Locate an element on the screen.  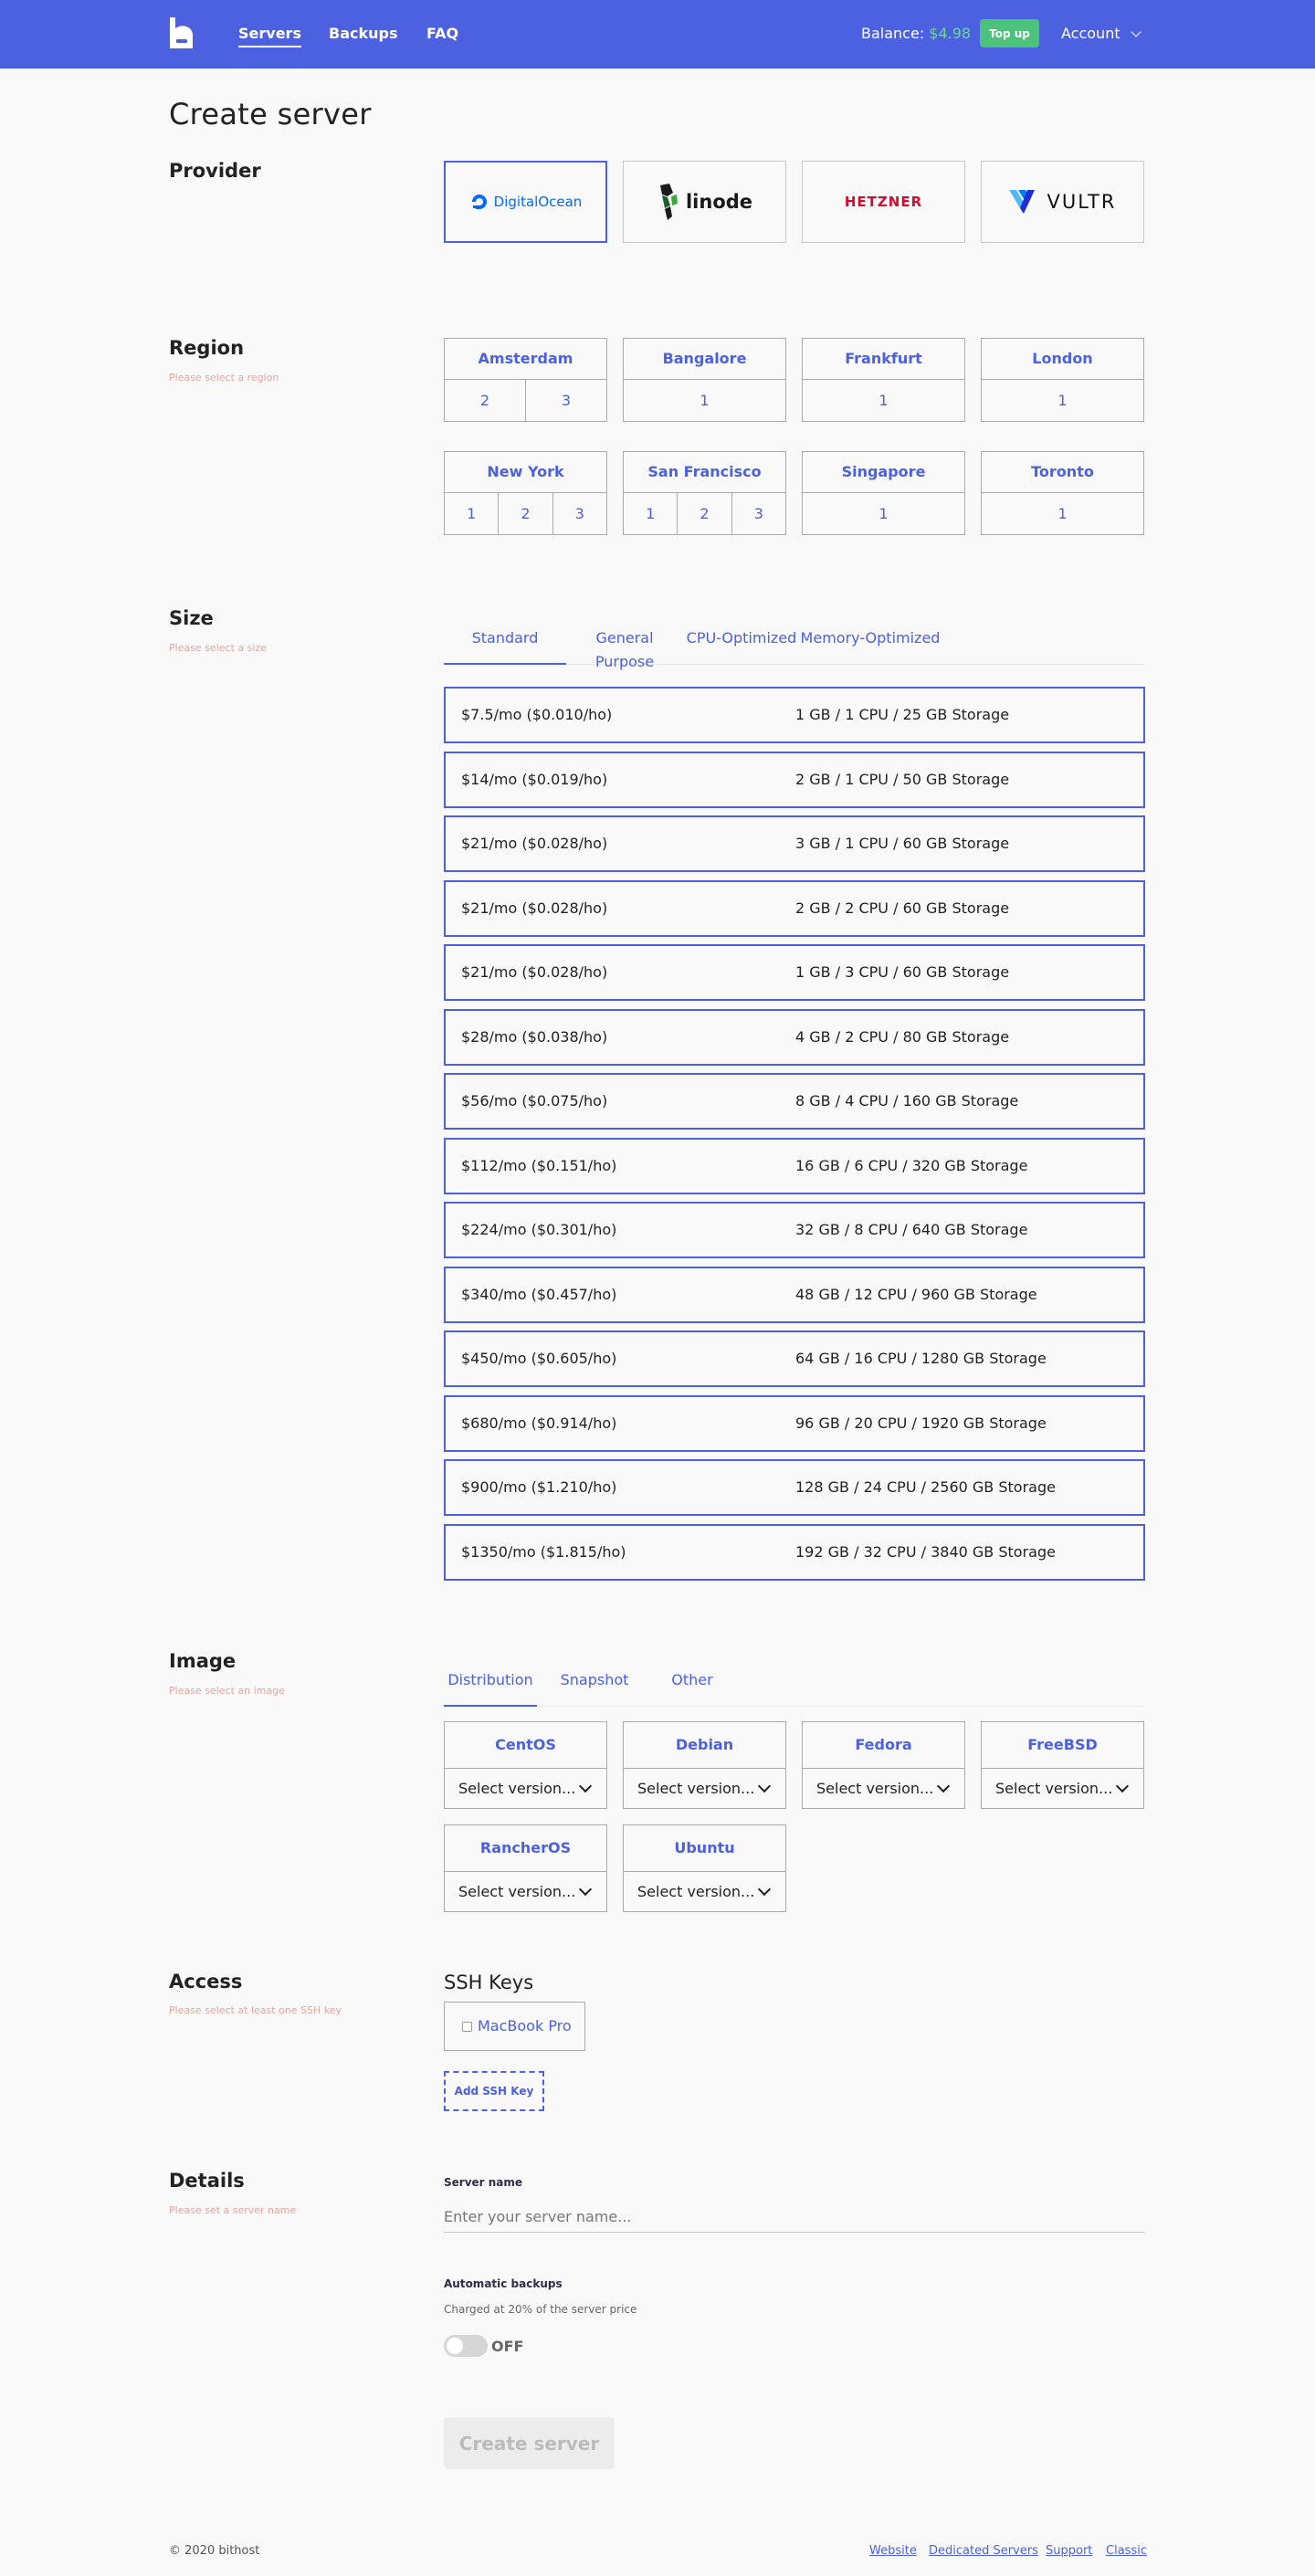
tab-memory-optimized: Memory-Optimized is located at coordinates (870, 645).